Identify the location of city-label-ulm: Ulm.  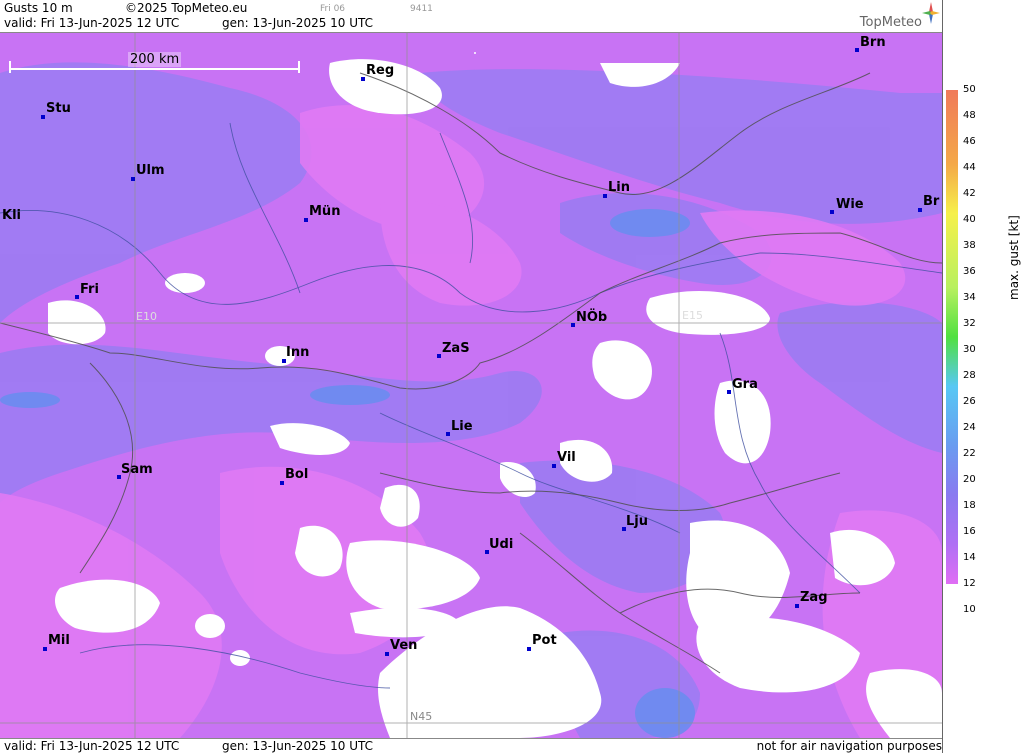
(150, 170).